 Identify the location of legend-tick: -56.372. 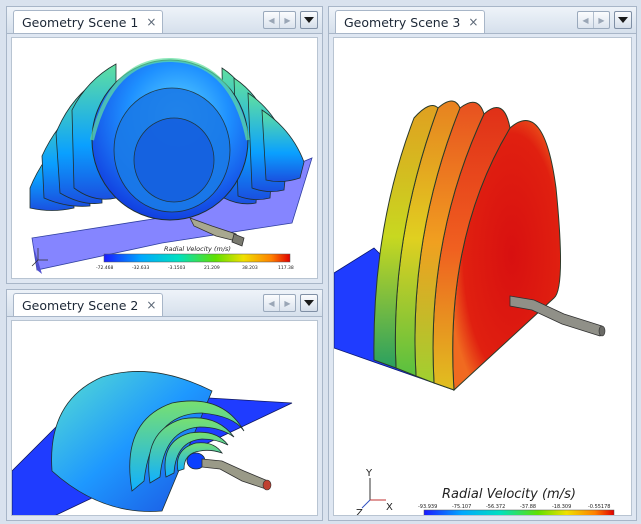
(495, 507).